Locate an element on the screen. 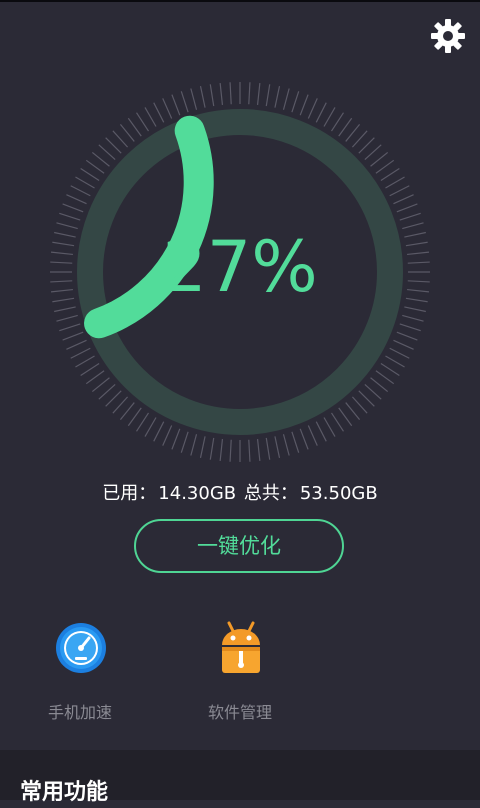 Image resolution: width=480 pixels, height=808 pixels. tool-label-apps: 软件管理 is located at coordinates (239, 712).